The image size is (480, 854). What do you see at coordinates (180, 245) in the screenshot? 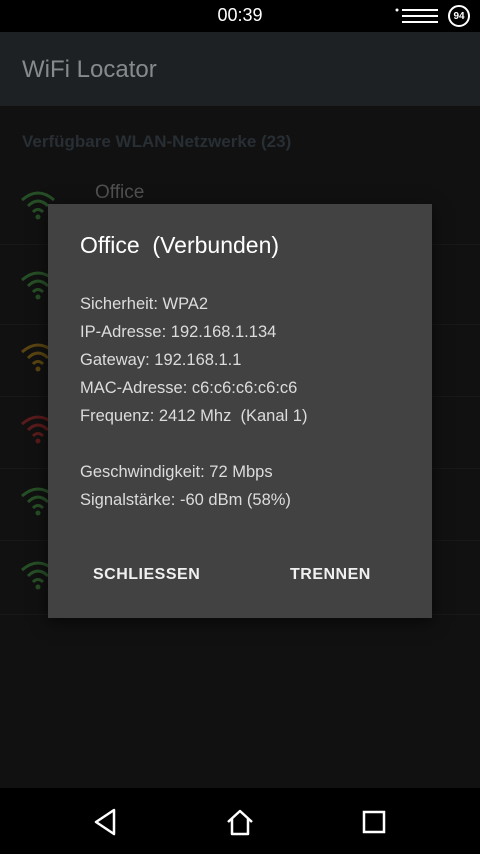
I see `dialog-title: Office (Verbunden)` at bounding box center [180, 245].